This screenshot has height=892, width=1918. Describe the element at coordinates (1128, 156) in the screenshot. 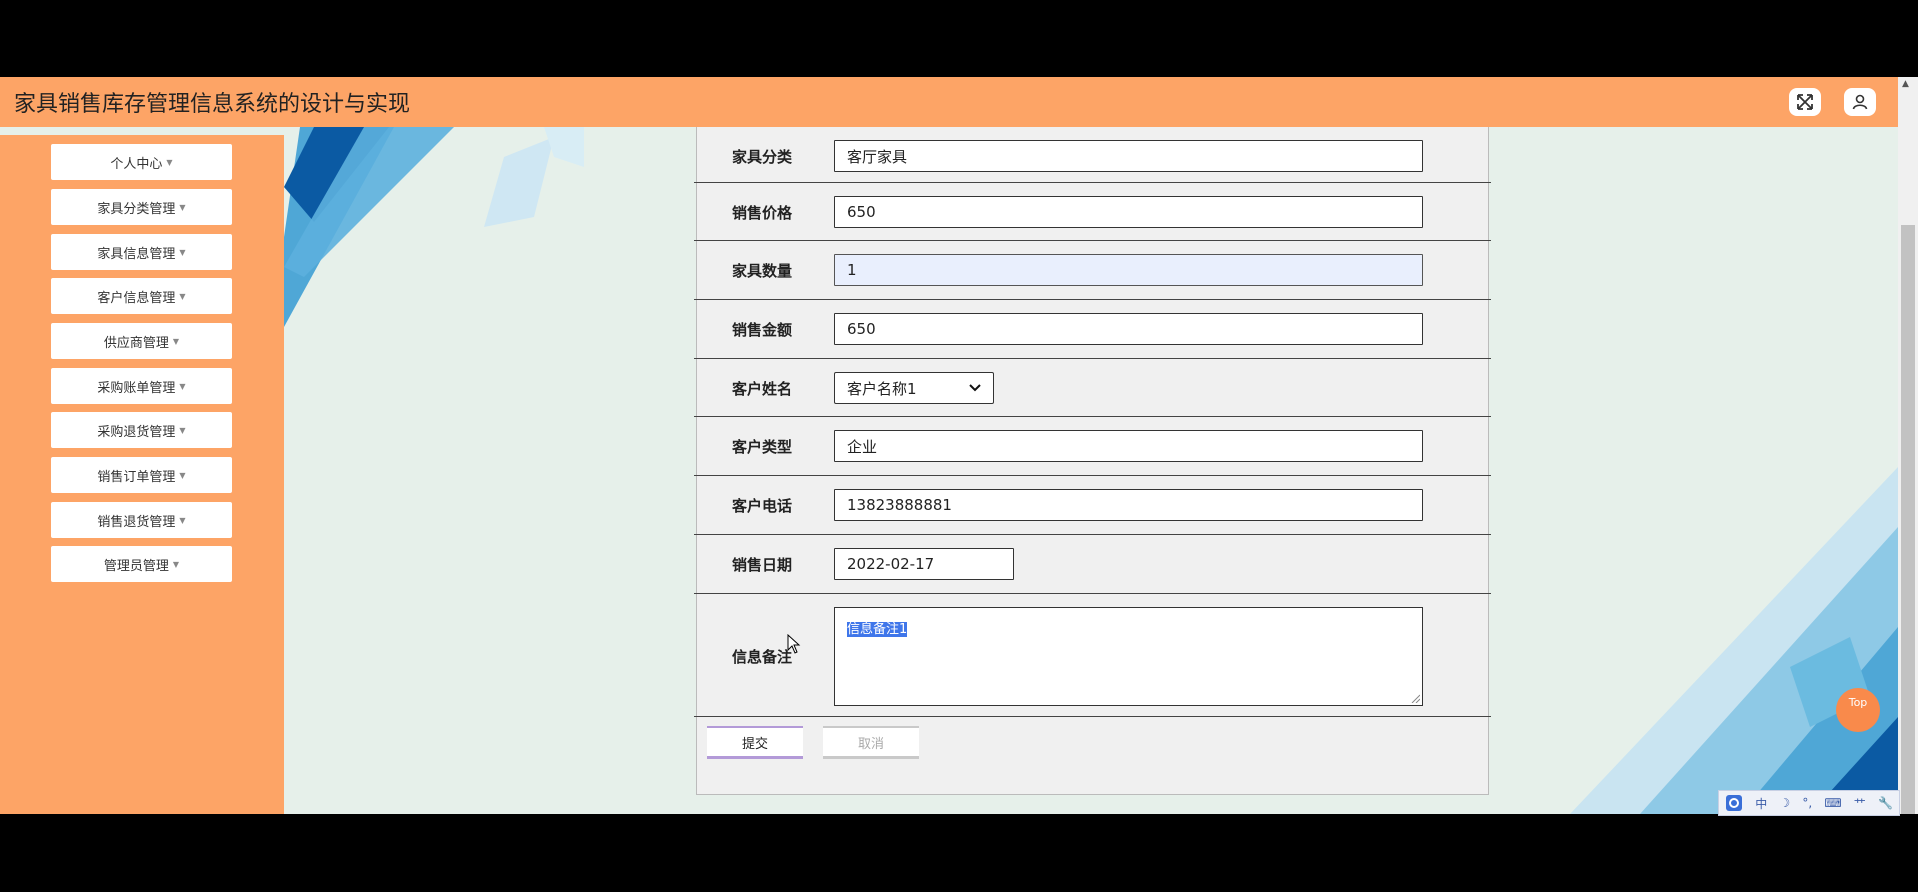

I see `category-input: 客厅家具` at that location.